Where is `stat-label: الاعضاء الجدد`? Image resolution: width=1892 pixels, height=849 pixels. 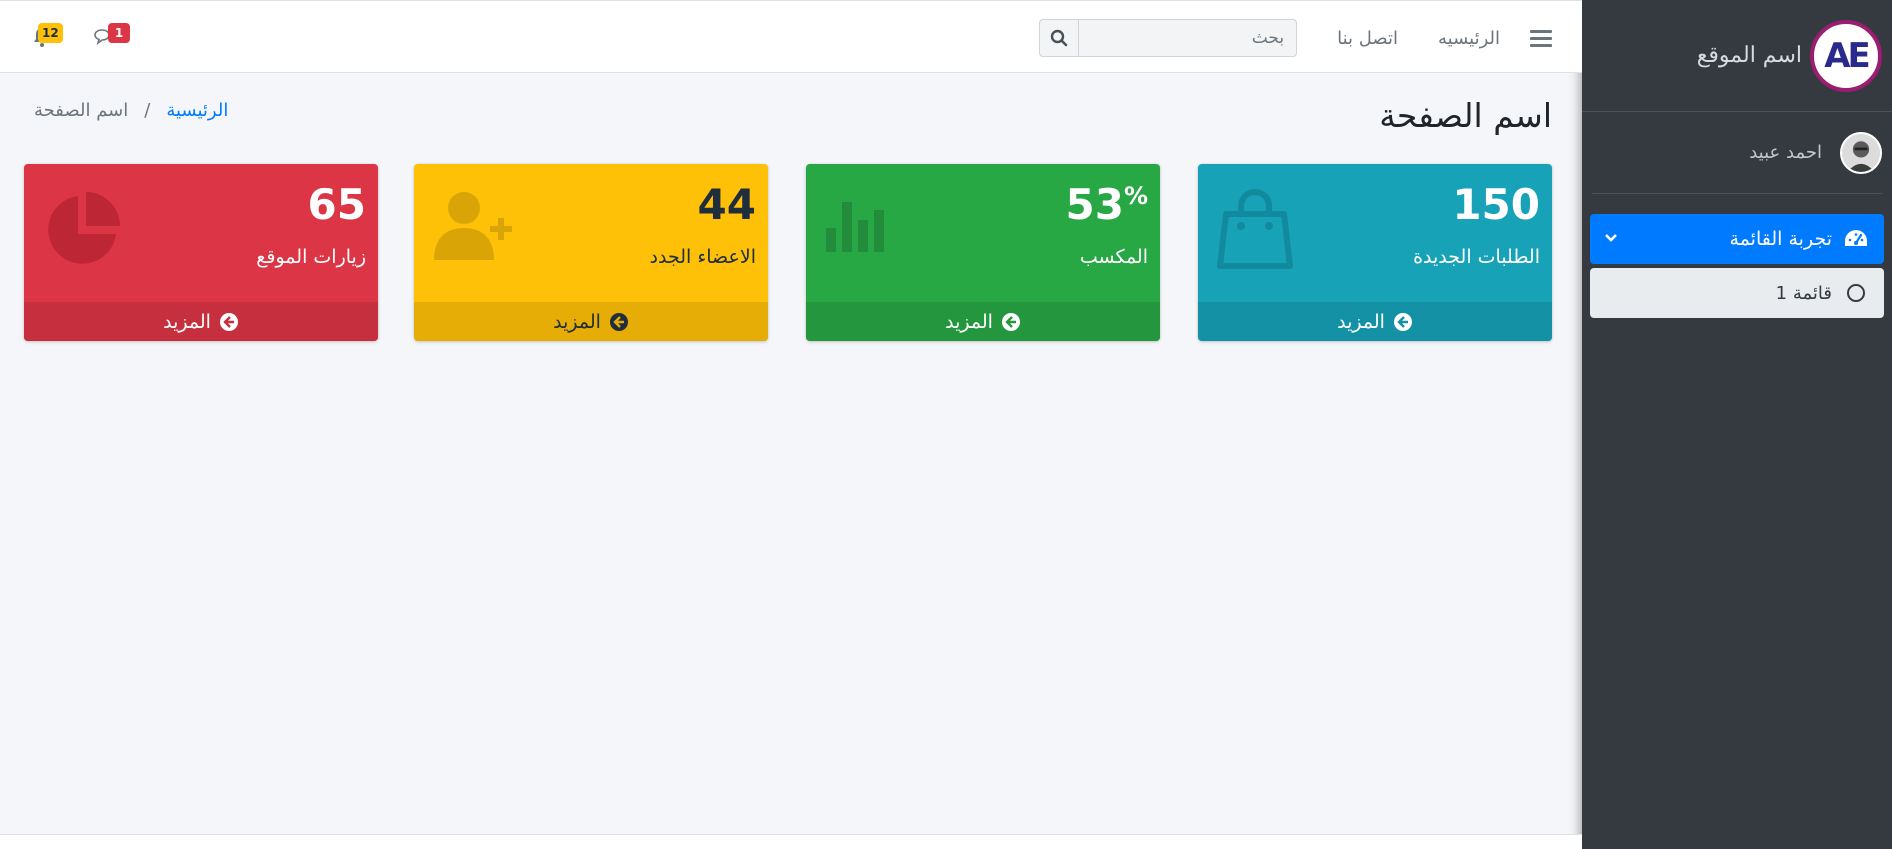 stat-label: الاعضاء الجدد is located at coordinates (702, 257).